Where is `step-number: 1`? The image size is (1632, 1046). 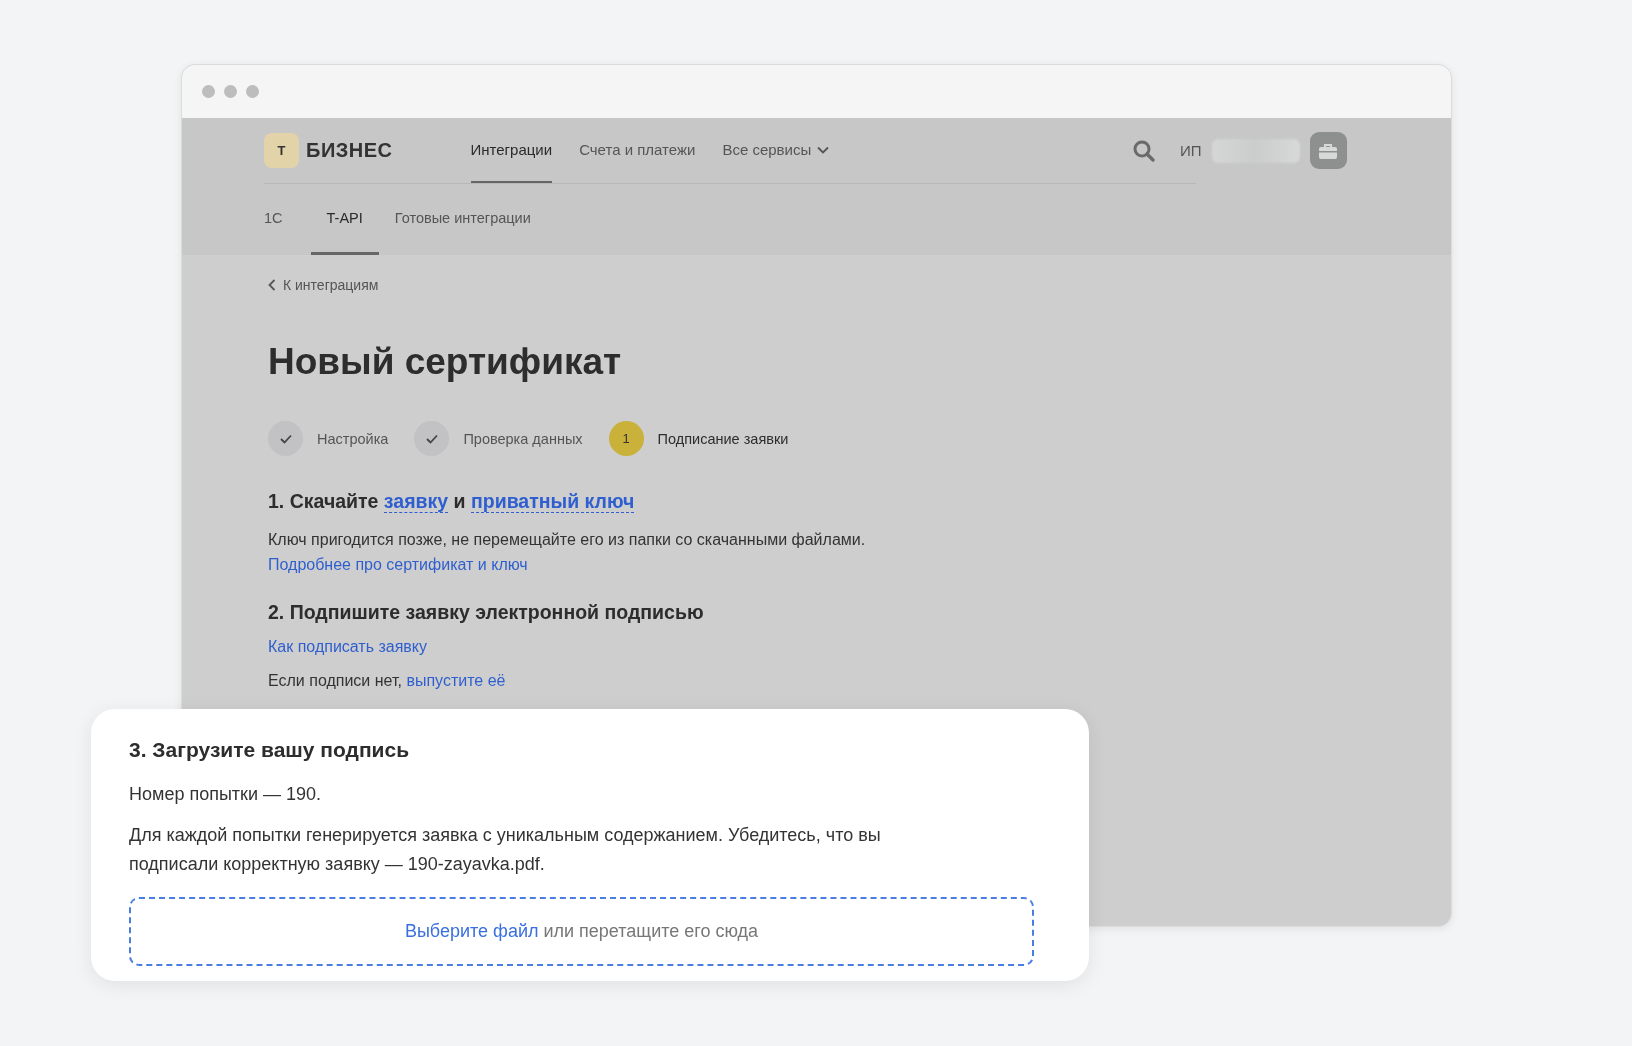 step-number: 1 is located at coordinates (626, 438).